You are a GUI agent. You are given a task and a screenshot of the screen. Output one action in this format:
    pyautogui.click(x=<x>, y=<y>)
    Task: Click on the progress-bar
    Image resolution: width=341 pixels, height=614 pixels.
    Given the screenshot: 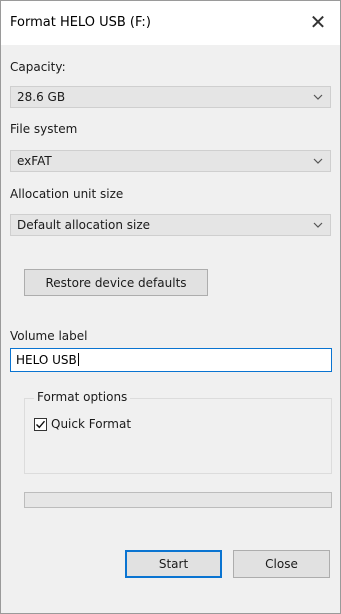 What is the action you would take?
    pyautogui.click(x=178, y=500)
    